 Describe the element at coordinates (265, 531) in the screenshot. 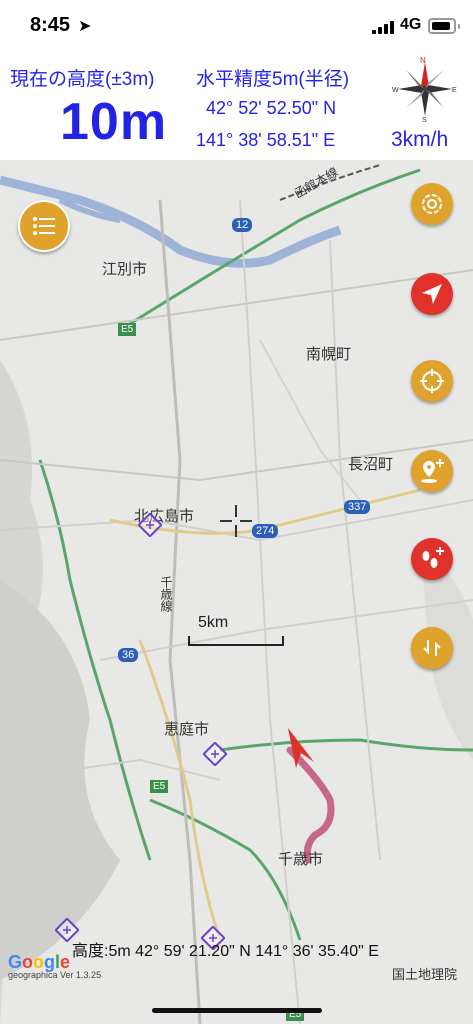

I see `road-shield-274: 274` at that location.